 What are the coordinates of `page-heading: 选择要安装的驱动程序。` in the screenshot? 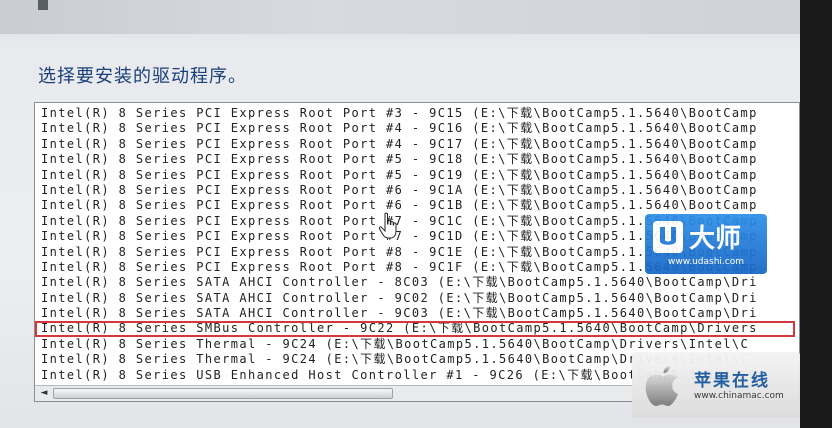 It's located at (142, 76).